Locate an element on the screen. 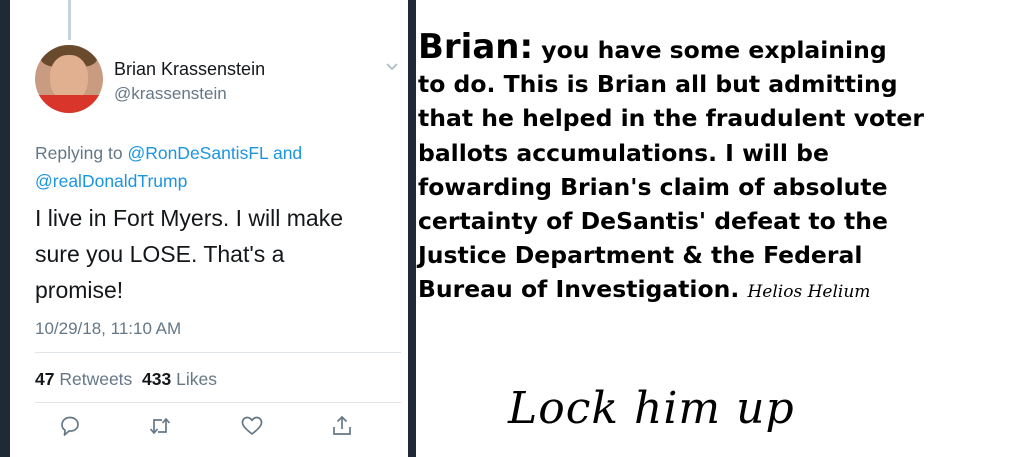  like-icon is located at coordinates (252, 426).